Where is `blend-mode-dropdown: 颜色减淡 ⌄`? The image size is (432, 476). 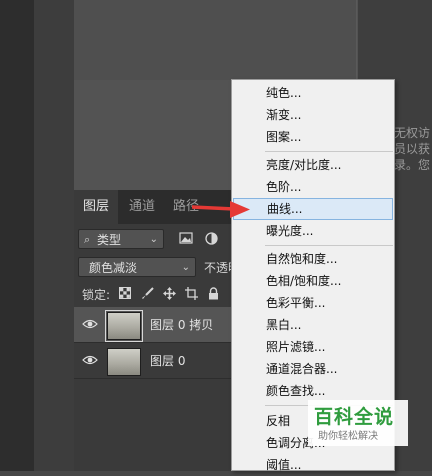
blend-mode-dropdown: 颜色减淡 ⌄ is located at coordinates (137, 267).